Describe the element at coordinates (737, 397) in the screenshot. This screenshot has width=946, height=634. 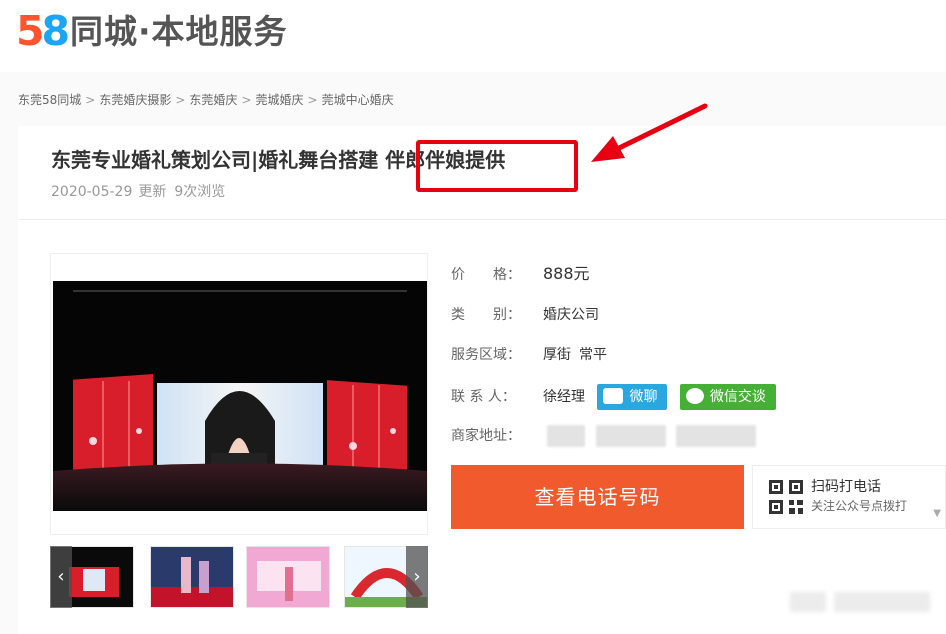
I see `wechat-label: 微信交谈` at that location.